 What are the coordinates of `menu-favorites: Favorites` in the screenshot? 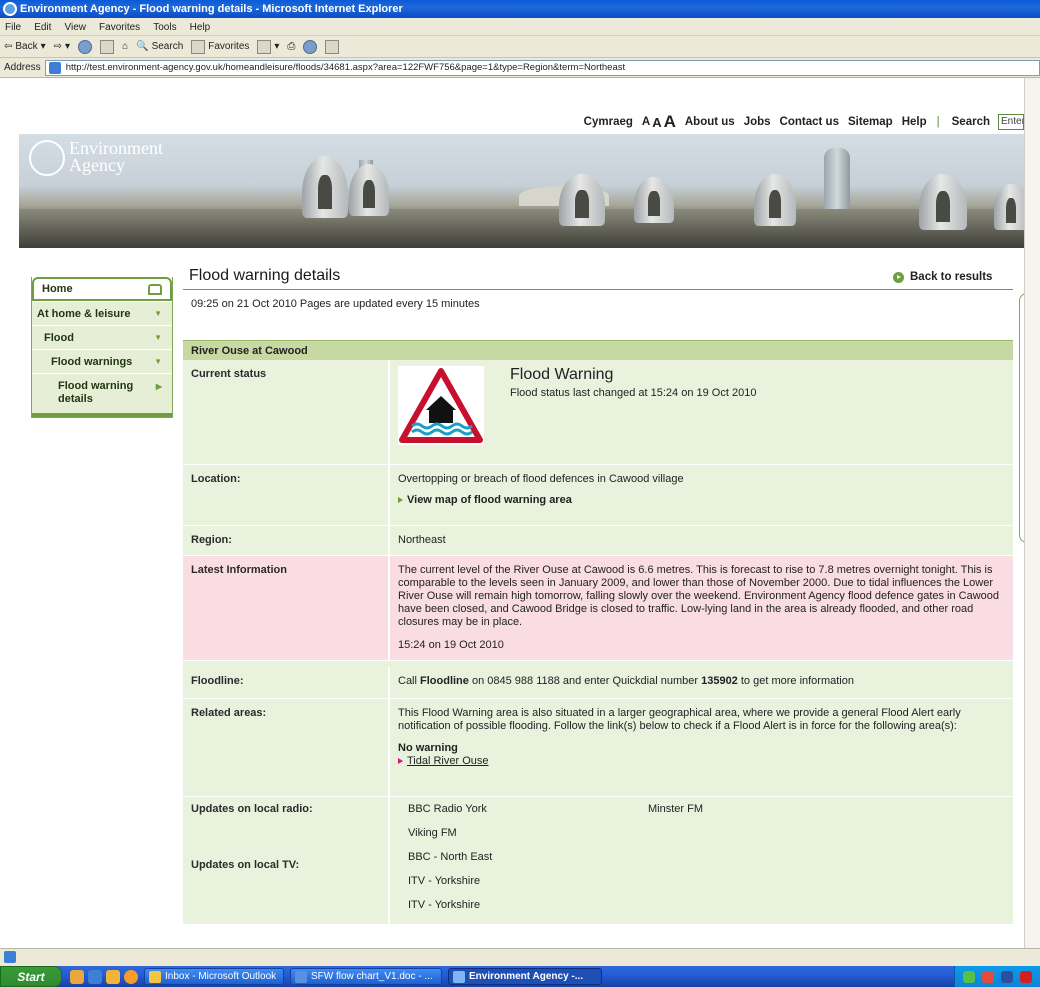 It's located at (119, 27).